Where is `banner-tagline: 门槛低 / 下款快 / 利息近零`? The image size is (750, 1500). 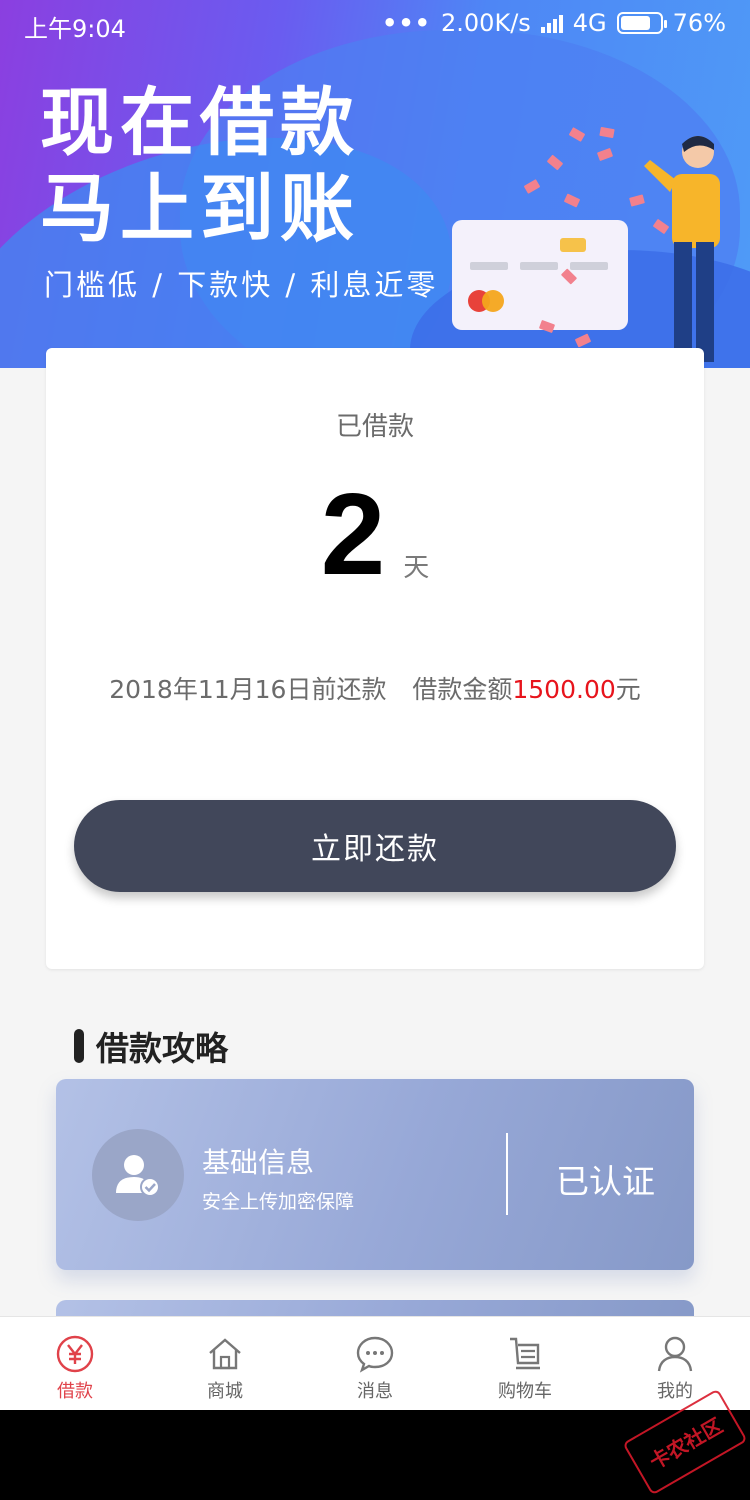
banner-tagline: 门槛低 / 下款快 / 利息近零 is located at coordinates (241, 285).